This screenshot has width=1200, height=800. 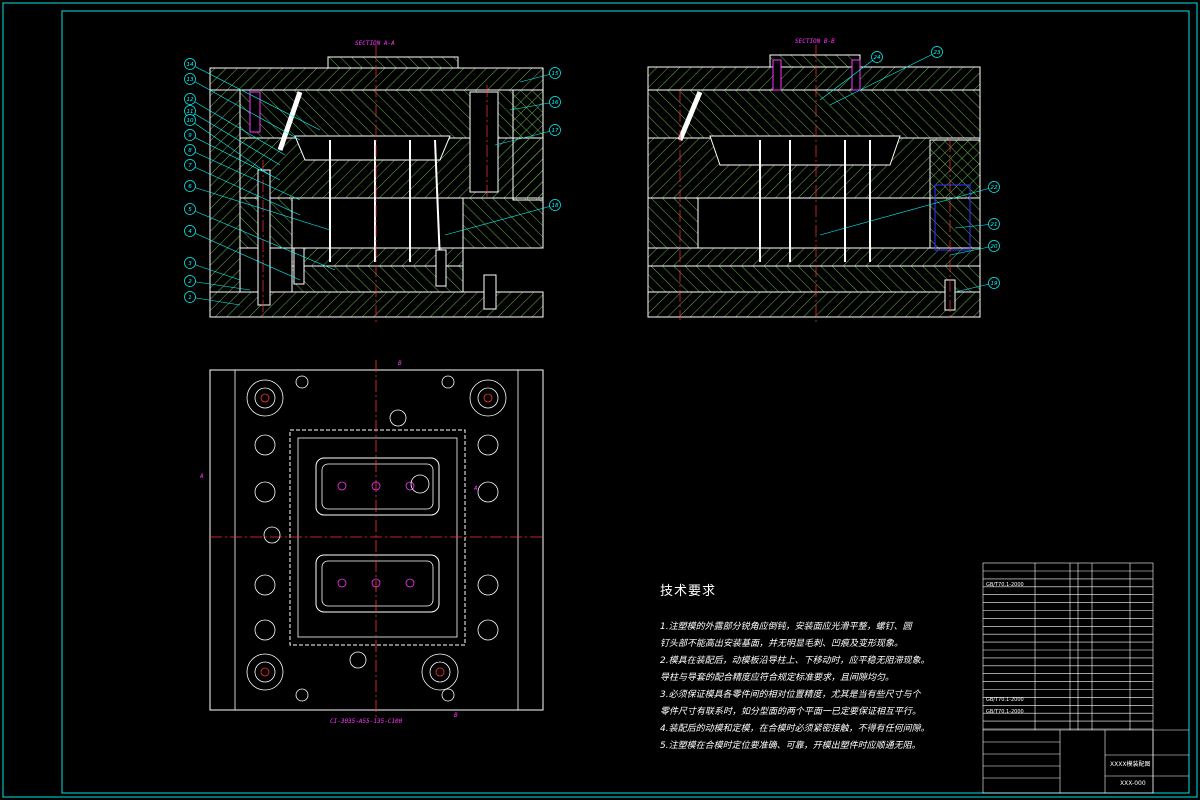 What do you see at coordinates (1005, 585) in the screenshot?
I see `std-part-1: GB/T70.1-2000` at bounding box center [1005, 585].